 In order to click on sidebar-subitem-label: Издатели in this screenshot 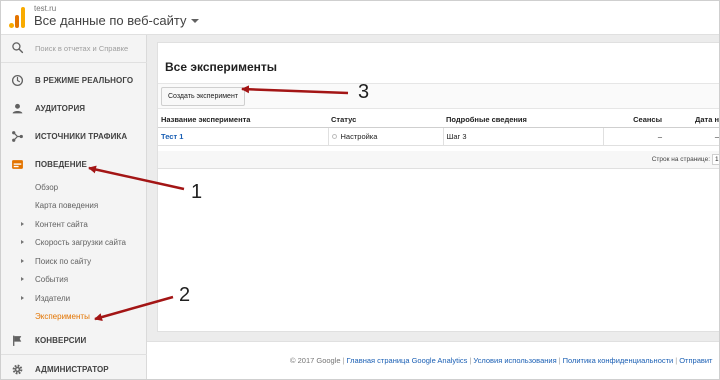, I will do `click(53, 298)`.